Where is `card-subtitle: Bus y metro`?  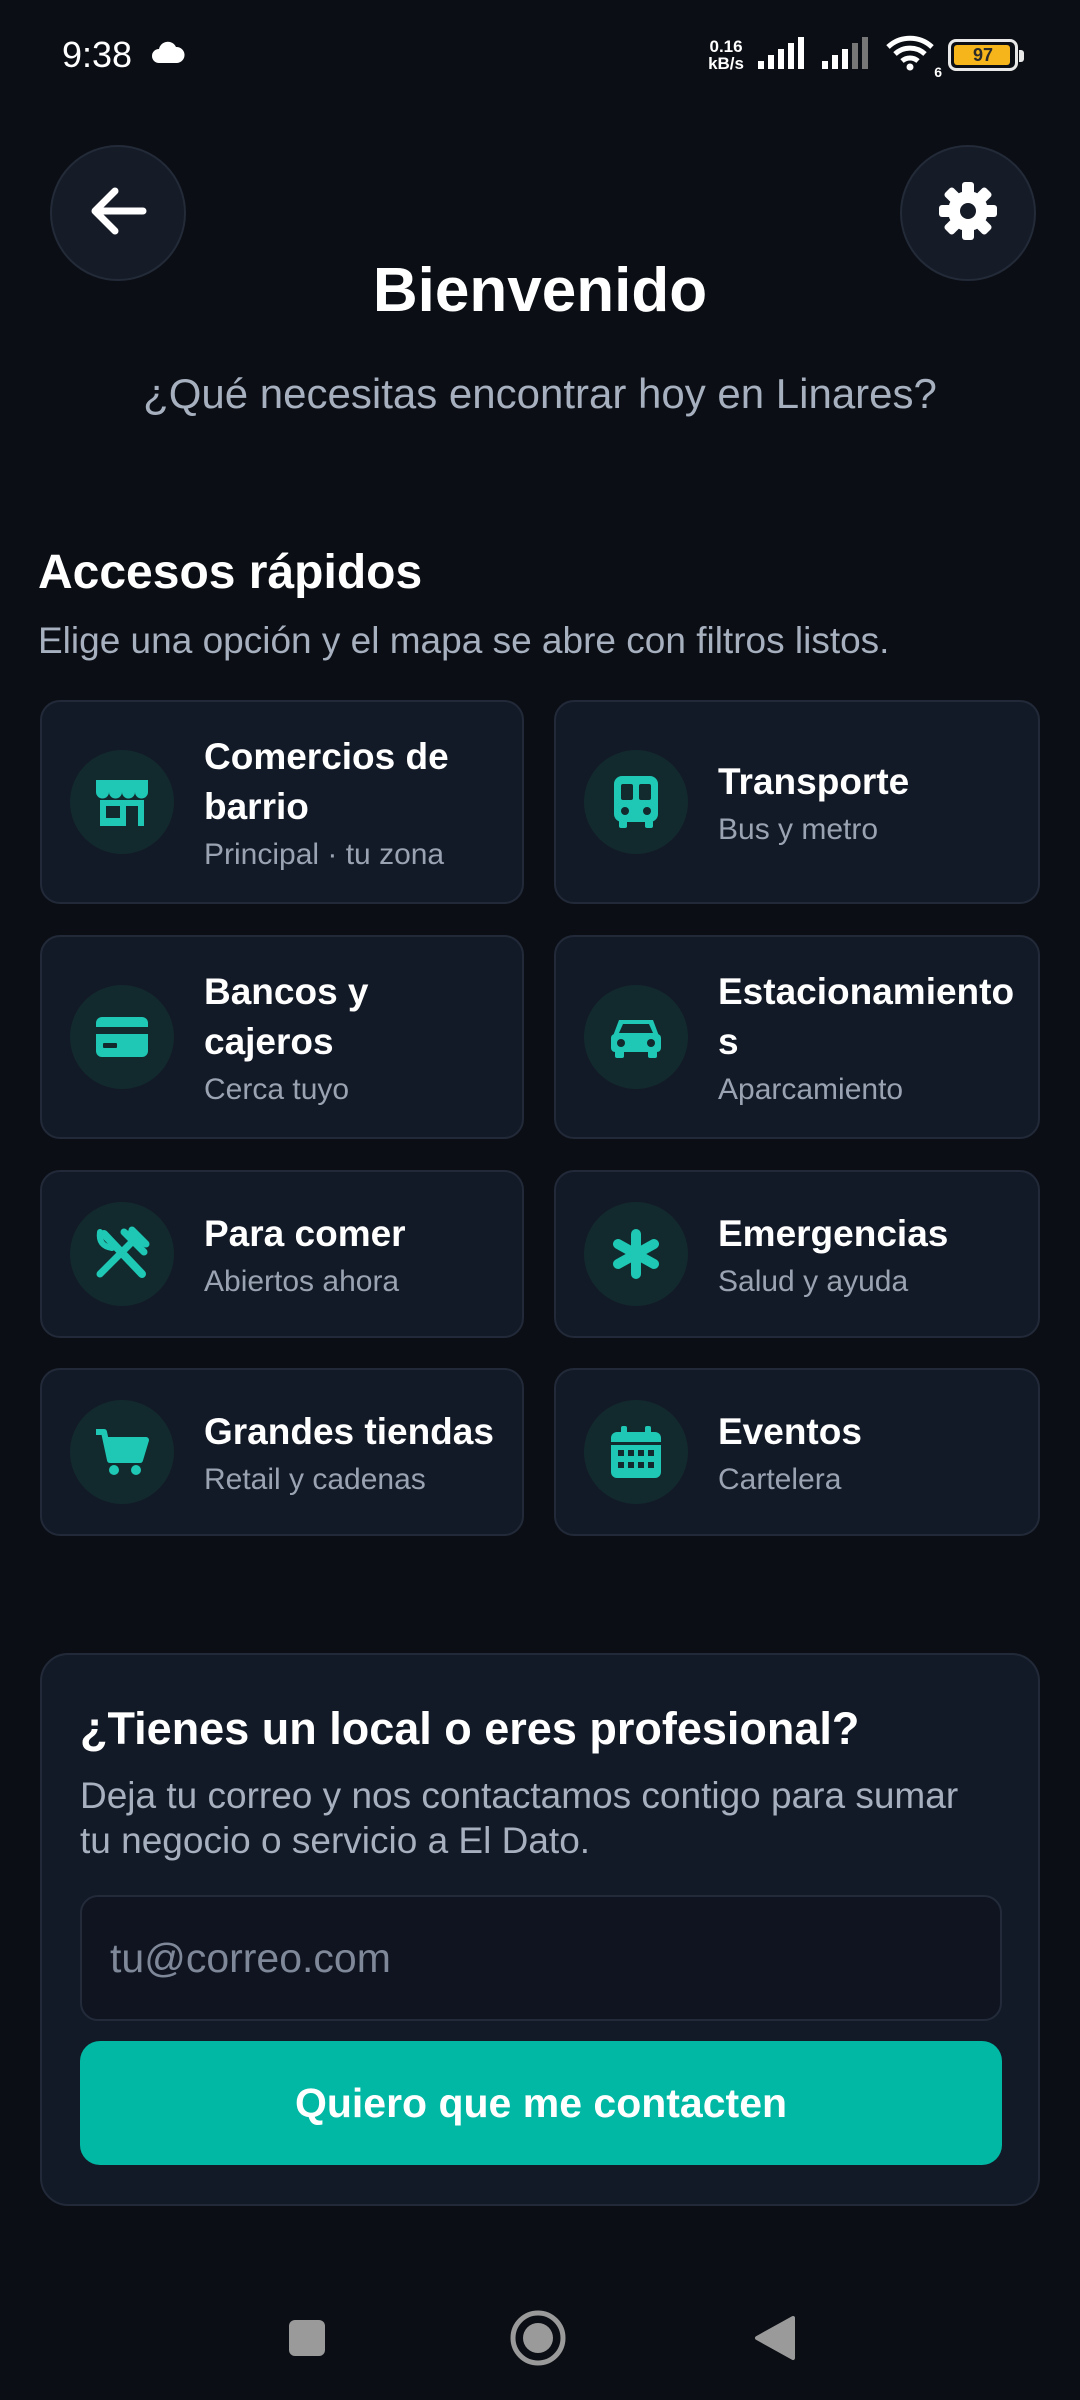 card-subtitle: Bus y metro is located at coordinates (798, 829).